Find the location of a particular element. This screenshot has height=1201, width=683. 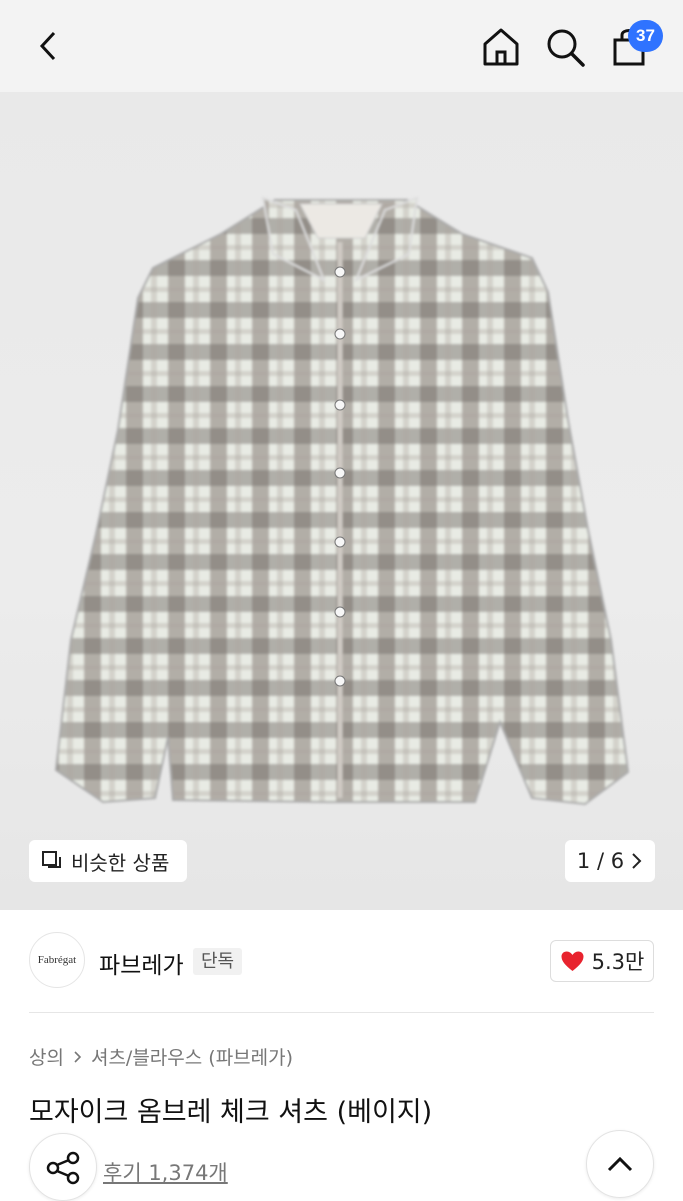

cart-count-badge: 37 is located at coordinates (645, 36).